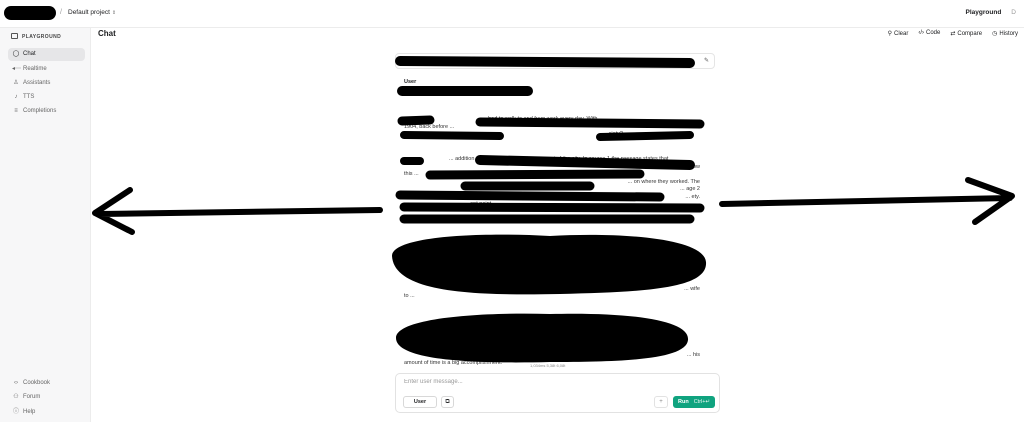 The image size is (1024, 422). What do you see at coordinates (702, 402) in the screenshot?
I see `run-shortcut: Ctrl+↵` at bounding box center [702, 402].